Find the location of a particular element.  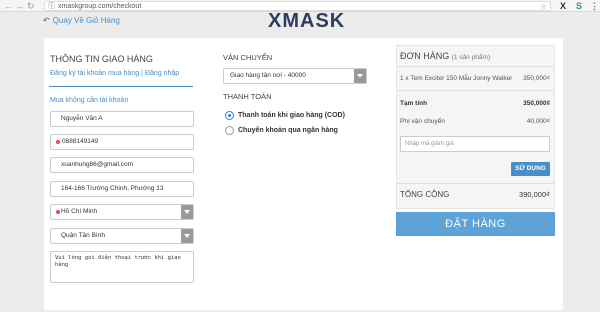

email-field: xuanhung86@gmail.com is located at coordinates (122, 165).